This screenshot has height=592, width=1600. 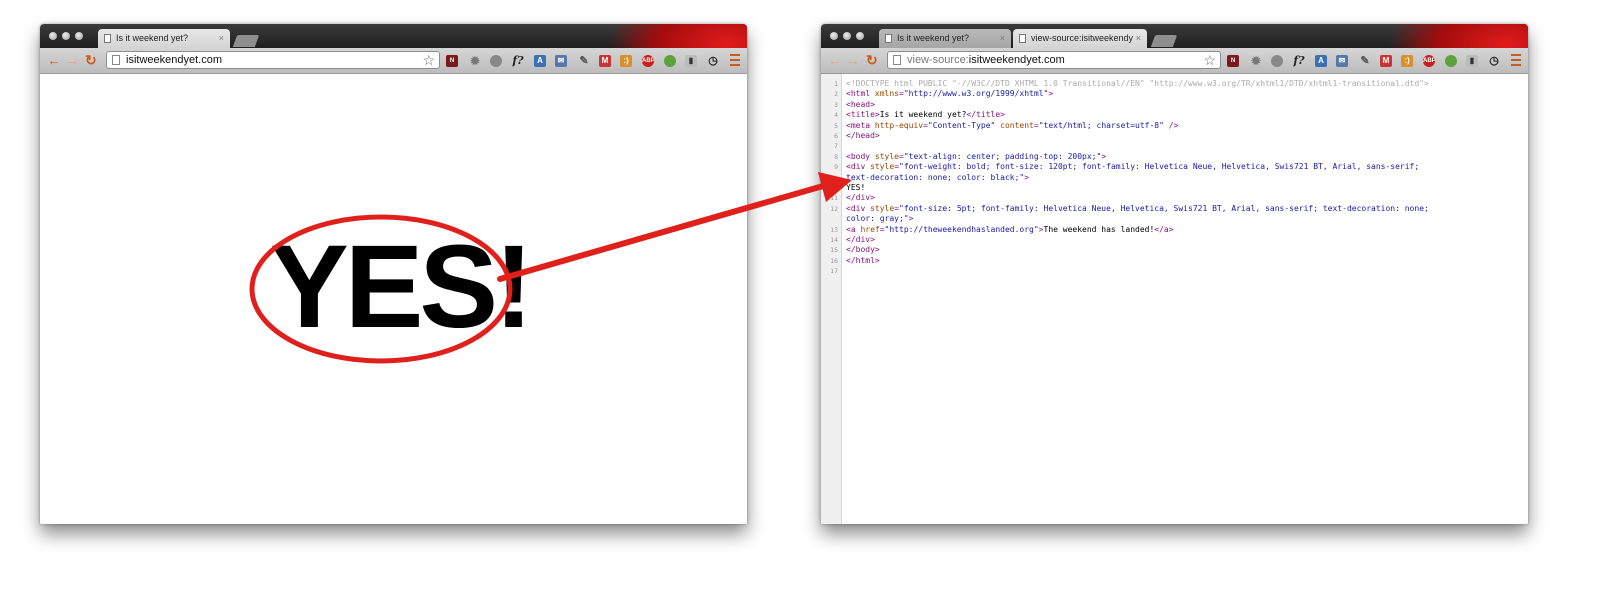 I want to click on source-code: YES!, so click(x=855, y=188).